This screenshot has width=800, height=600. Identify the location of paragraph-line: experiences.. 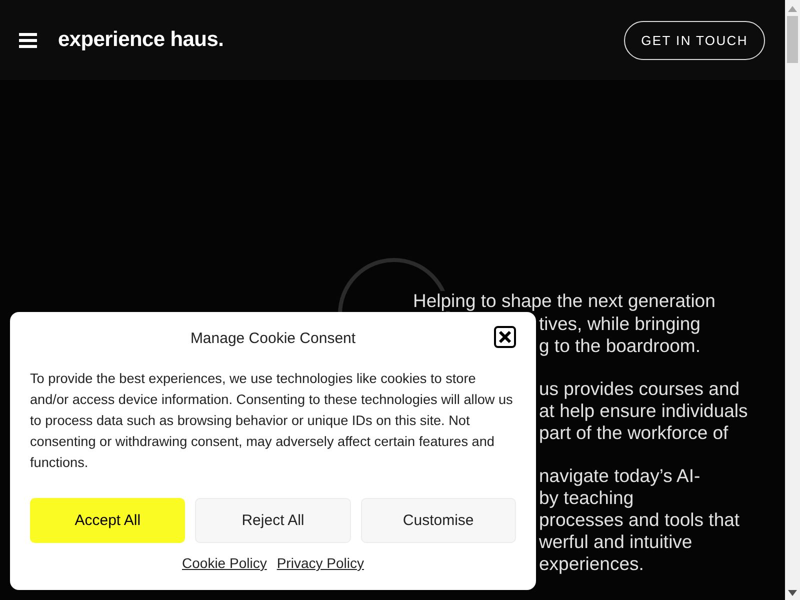
(592, 564).